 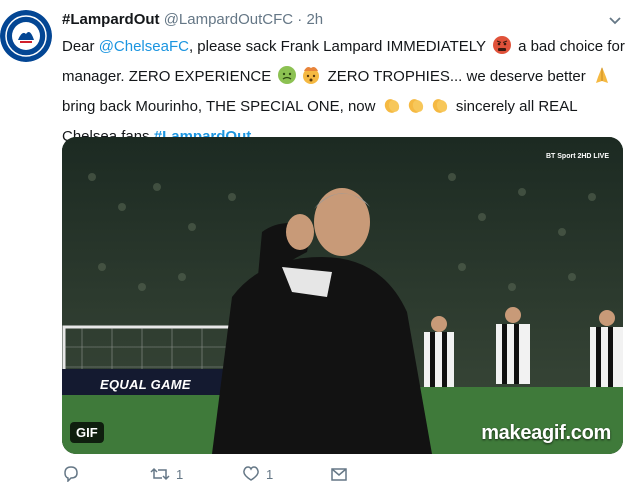 I want to click on tweet-header: #LampardOut @LampardOutCFC · 2h, so click(x=192, y=19).